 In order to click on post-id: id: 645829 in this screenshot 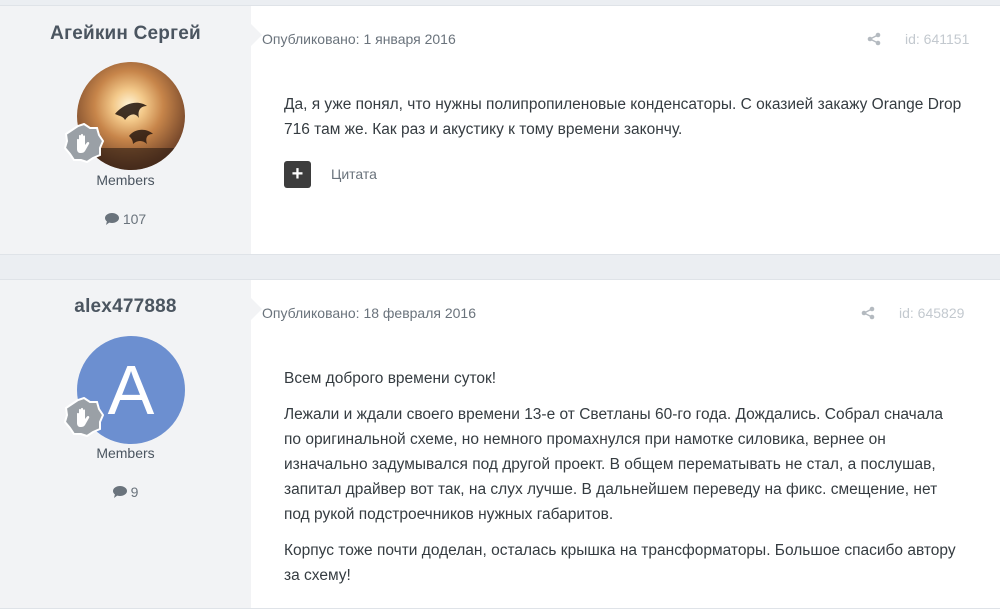, I will do `click(931, 313)`.